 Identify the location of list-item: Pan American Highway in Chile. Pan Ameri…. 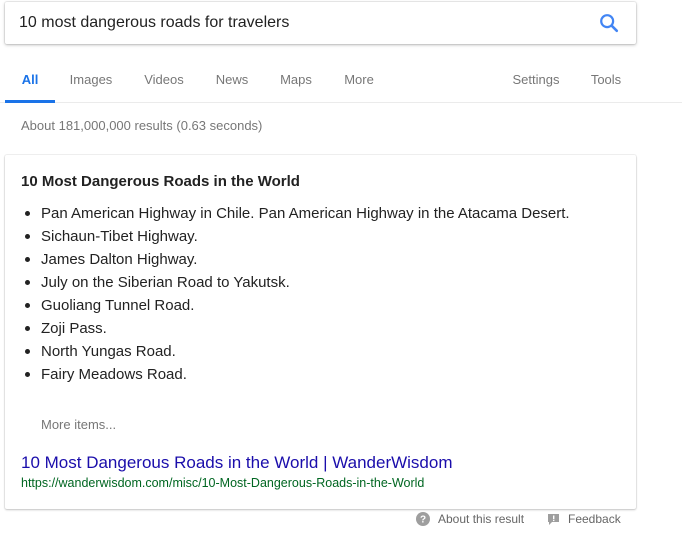
(316, 213).